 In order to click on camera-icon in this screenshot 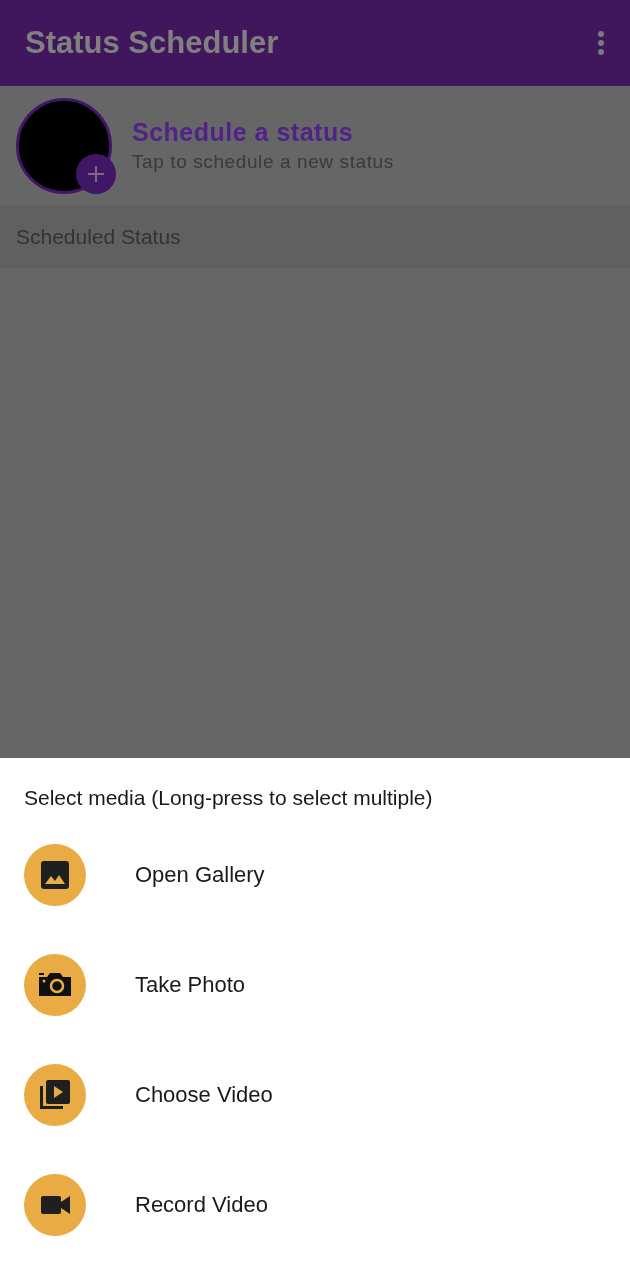, I will do `click(55, 985)`.